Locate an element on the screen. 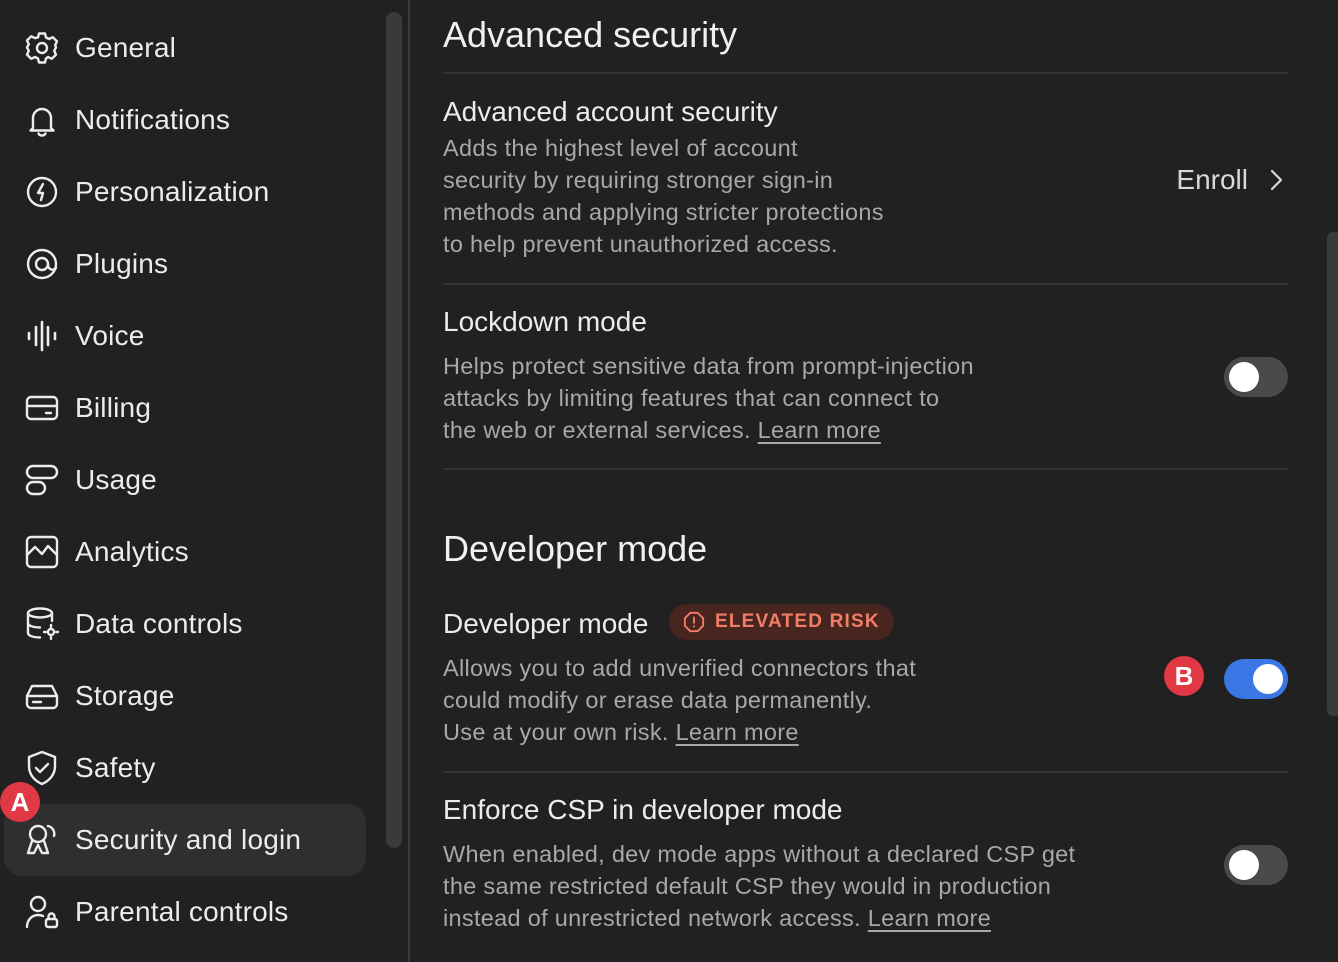  developer-learn-more-link: Learn more is located at coordinates (737, 732).